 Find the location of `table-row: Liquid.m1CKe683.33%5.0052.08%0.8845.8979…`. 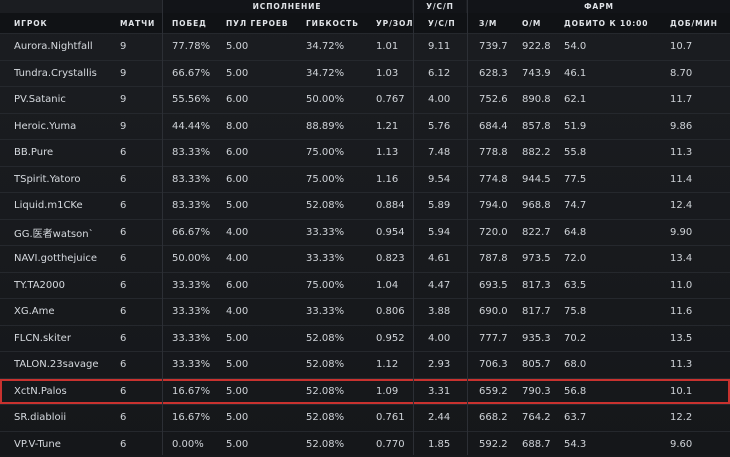

table-row: Liquid.m1CKe683.33%5.0052.08%0.8845.8979… is located at coordinates (365, 205).